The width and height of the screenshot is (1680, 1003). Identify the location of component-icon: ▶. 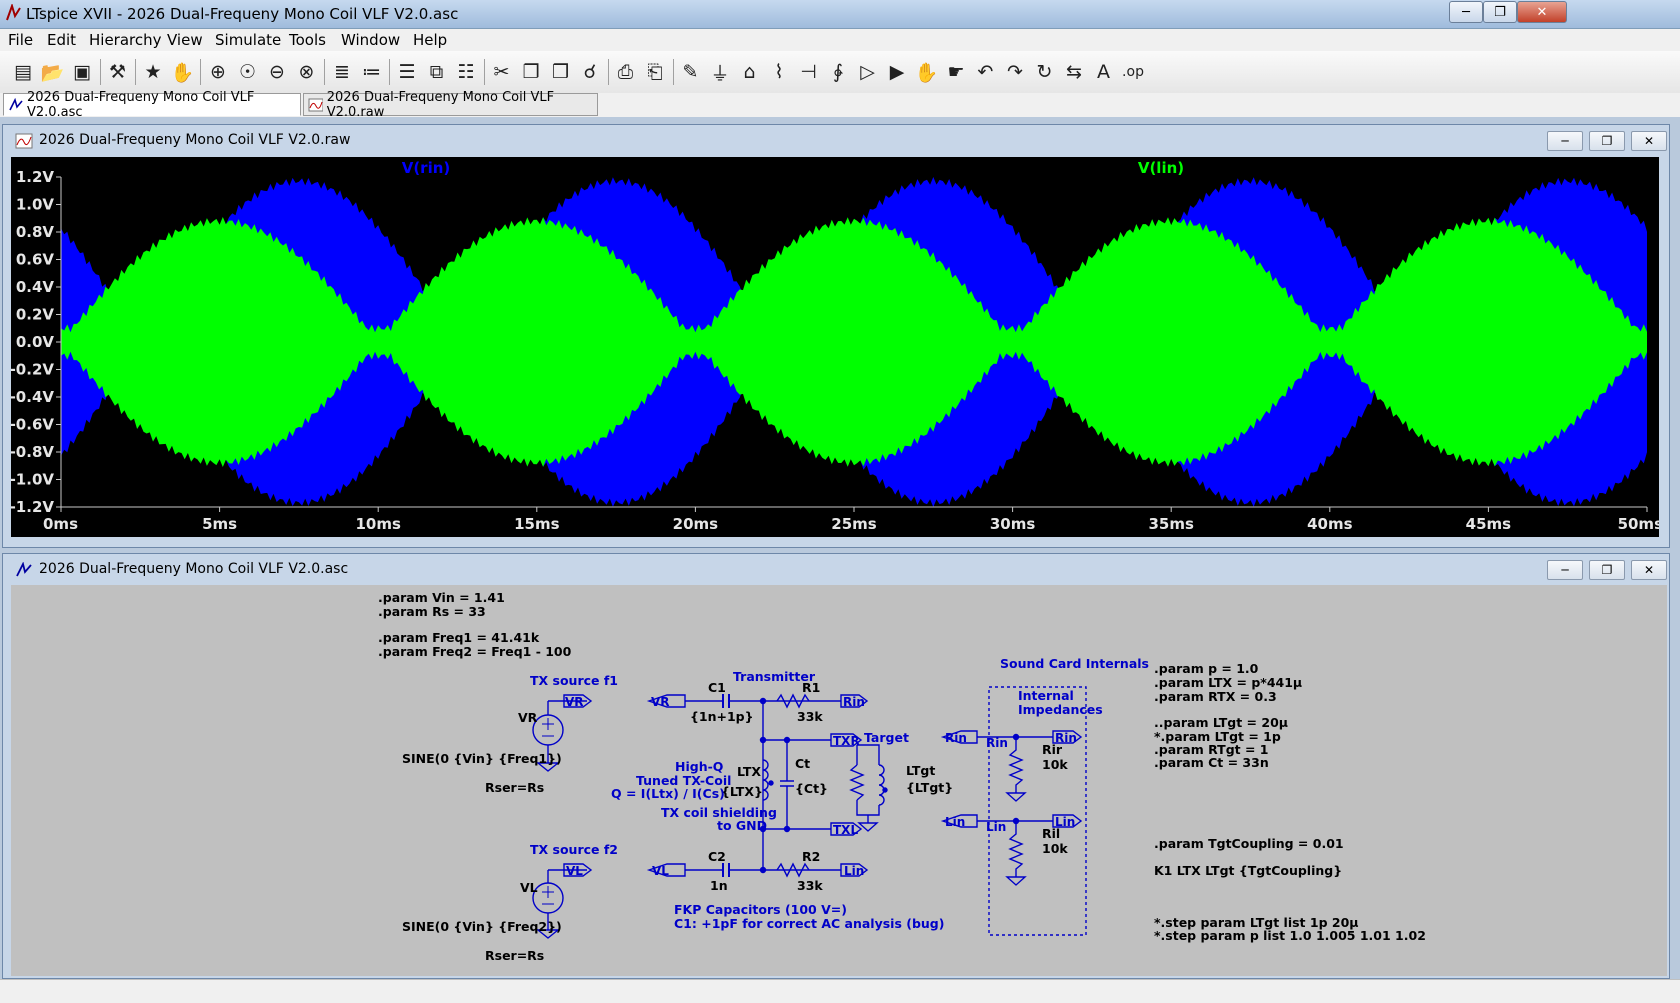
(897, 72).